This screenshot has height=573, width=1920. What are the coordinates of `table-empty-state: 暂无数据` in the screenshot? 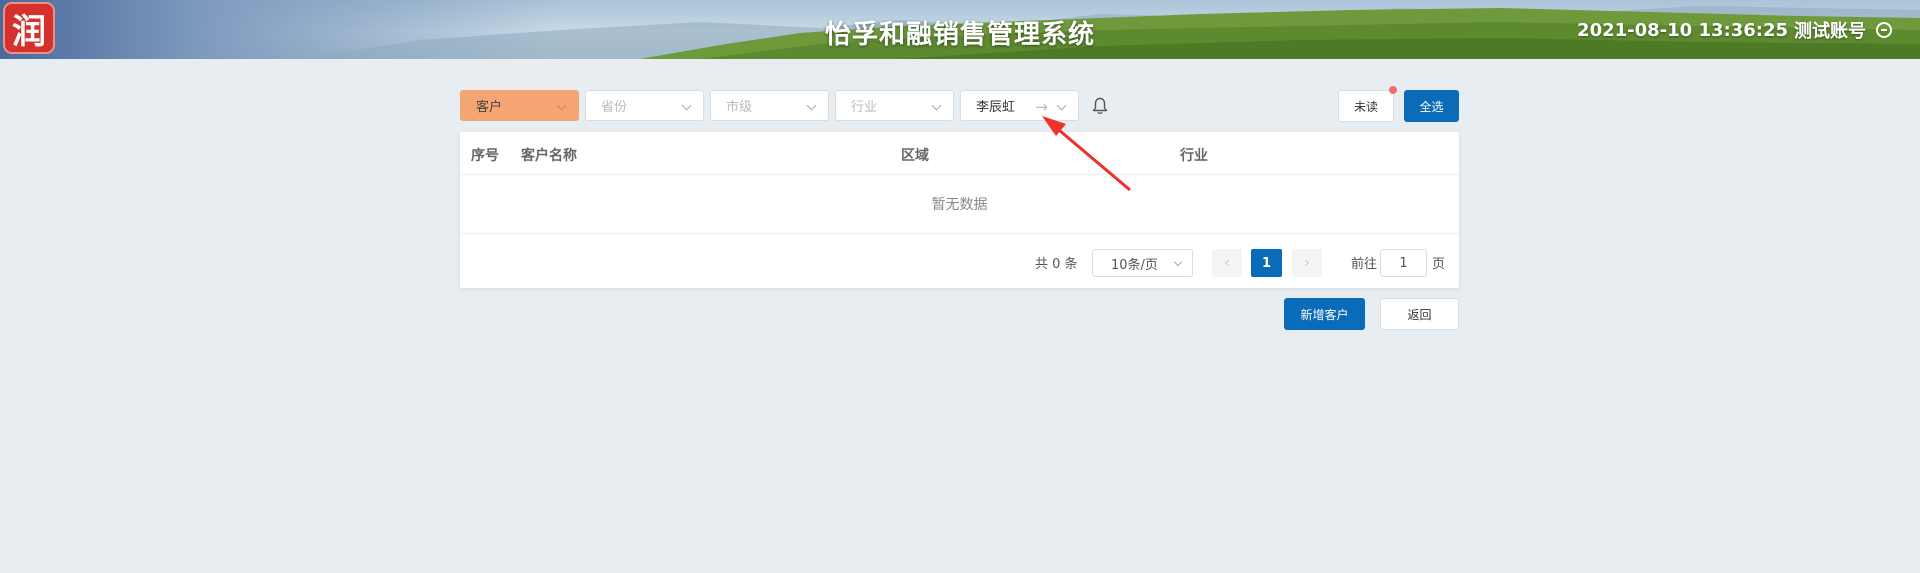 It's located at (959, 204).